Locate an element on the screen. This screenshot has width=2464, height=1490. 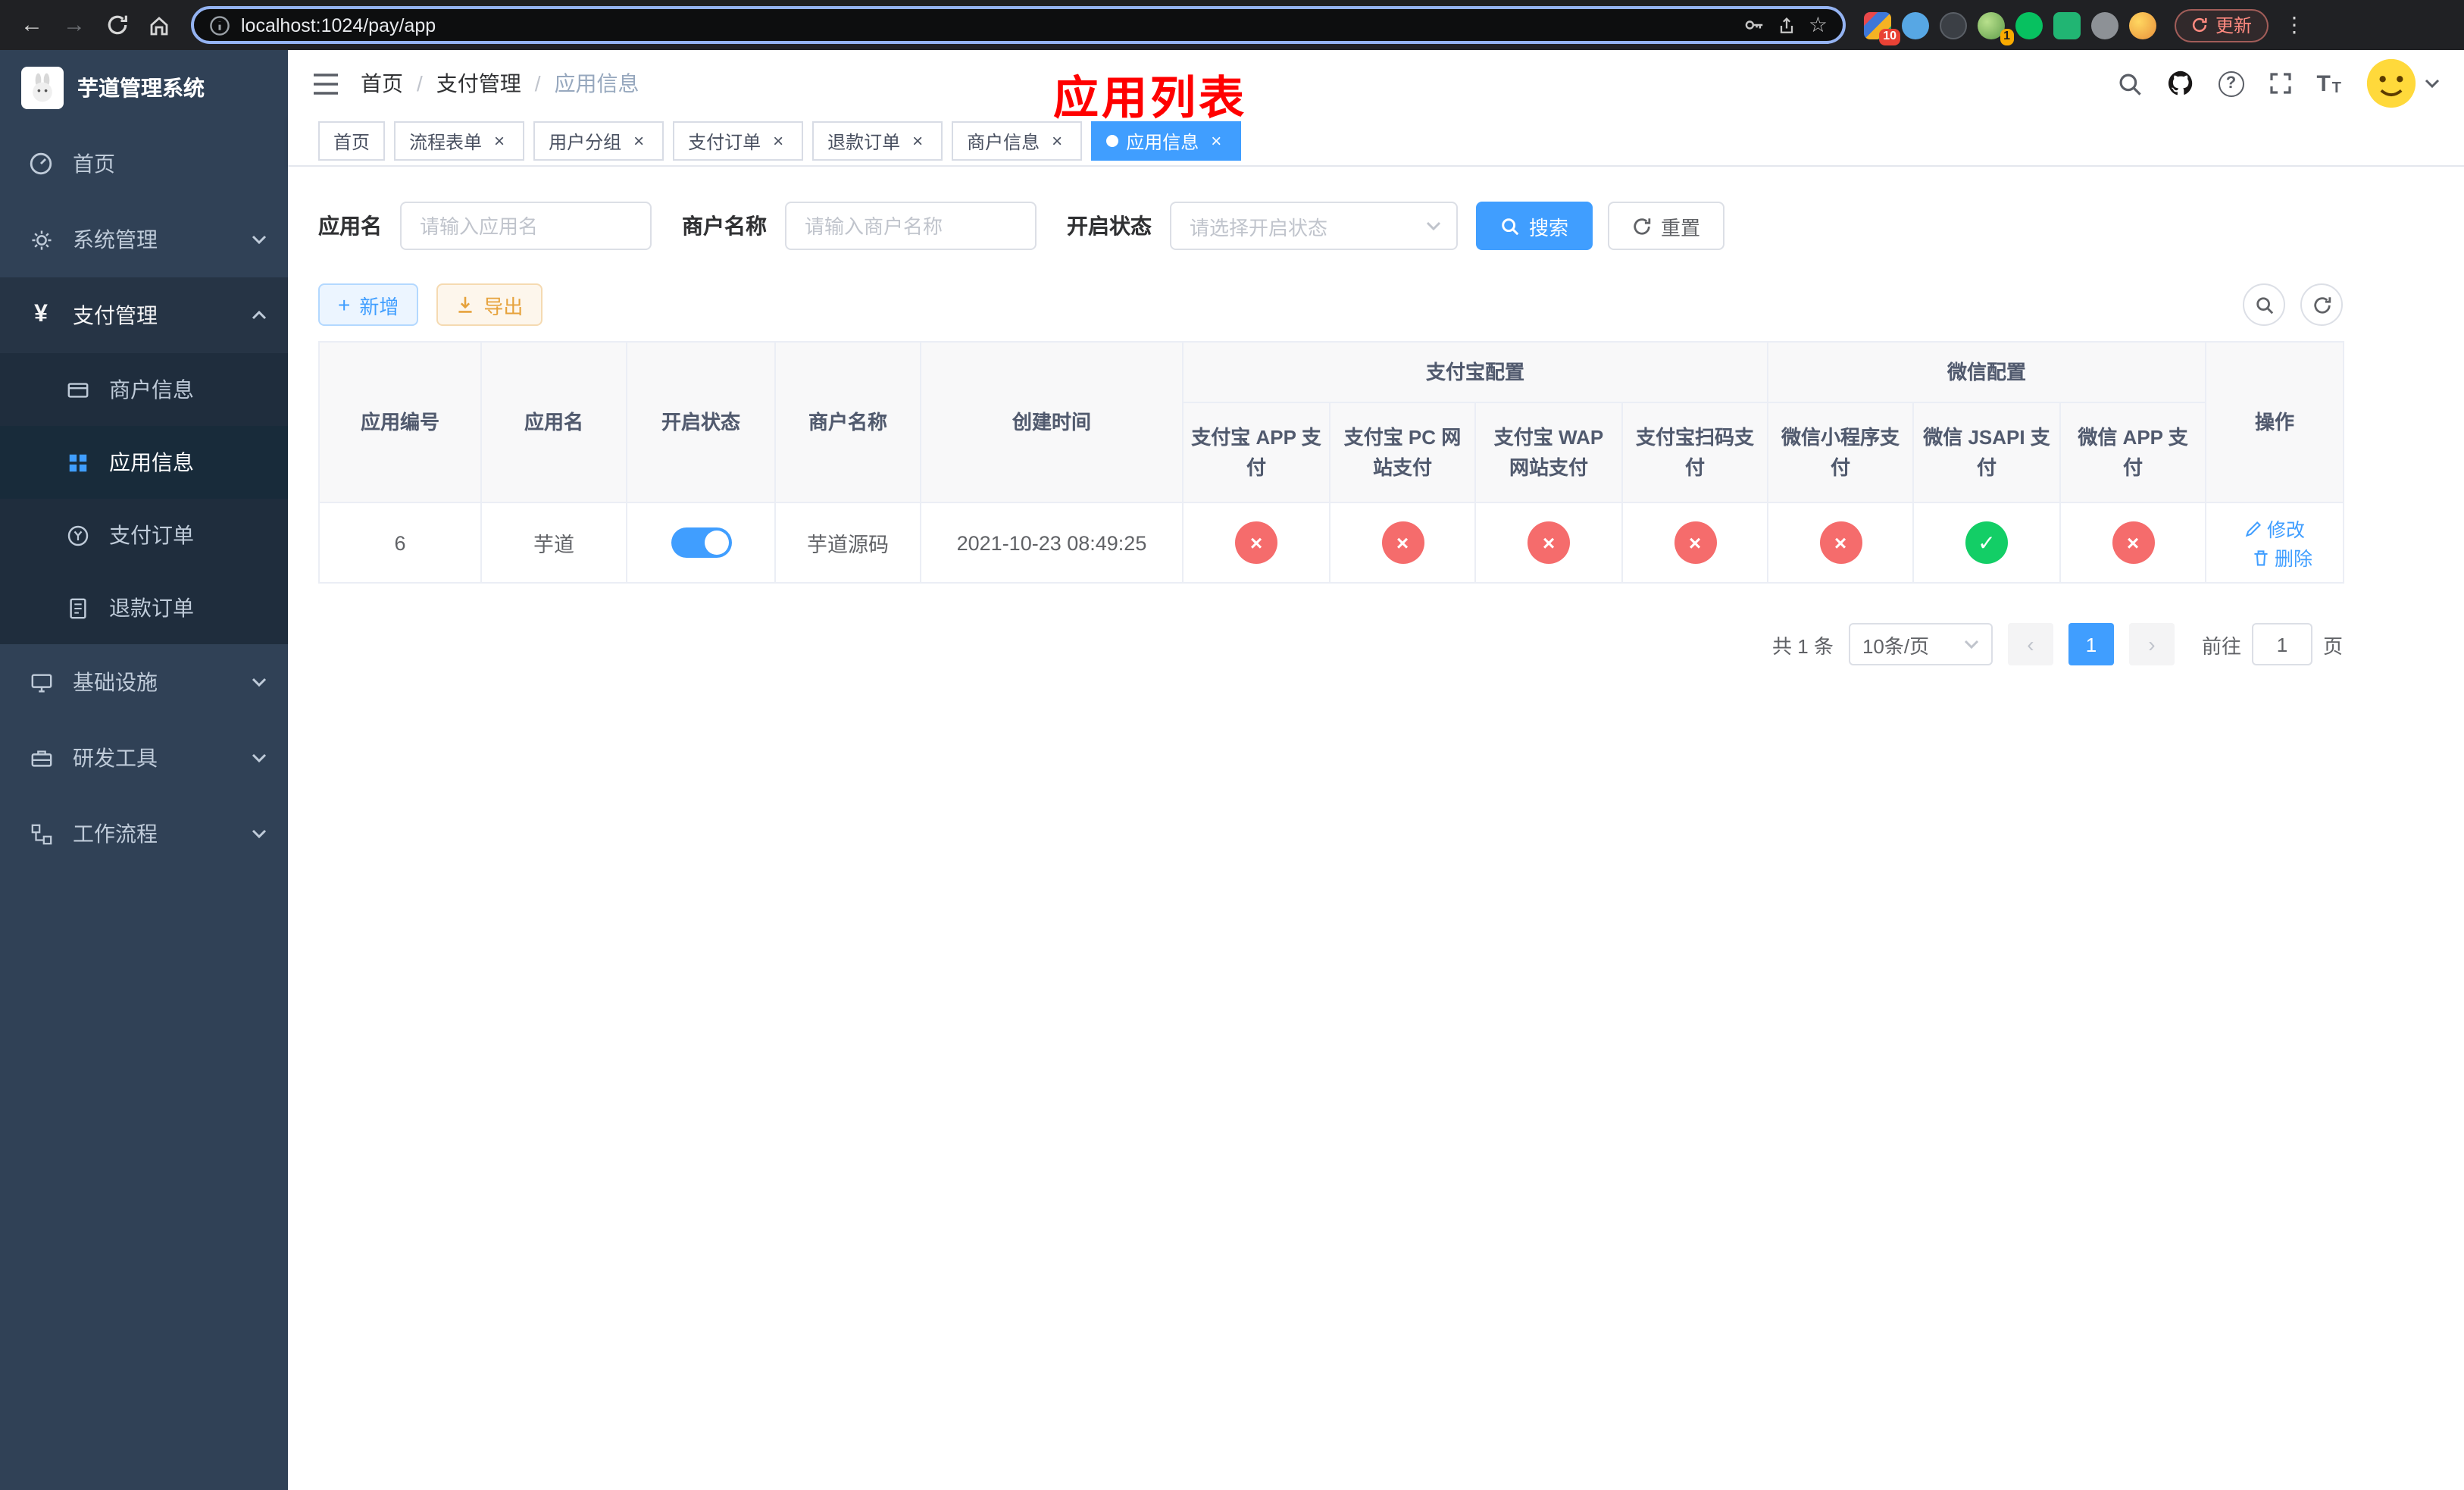
page-size-select: 10条/页 is located at coordinates (1920, 644).